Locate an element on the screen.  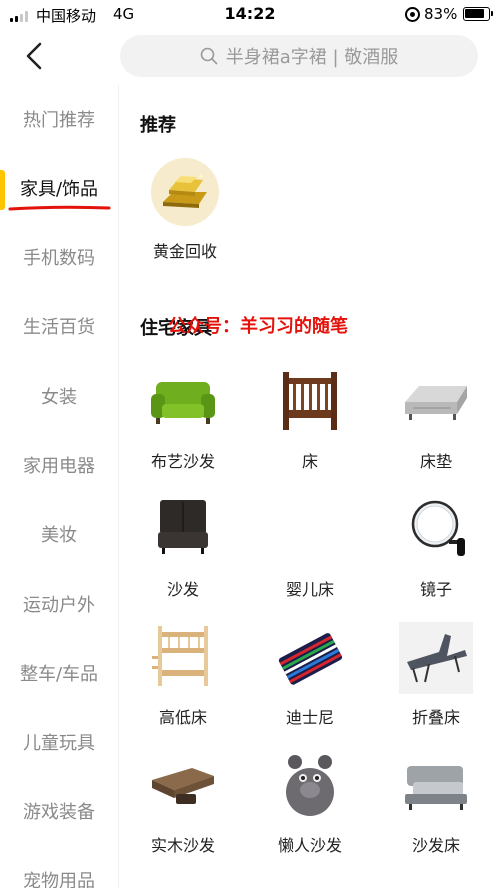
search-input: 半身裙a字裙 | 敬酒服 is located at coordinates (299, 56).